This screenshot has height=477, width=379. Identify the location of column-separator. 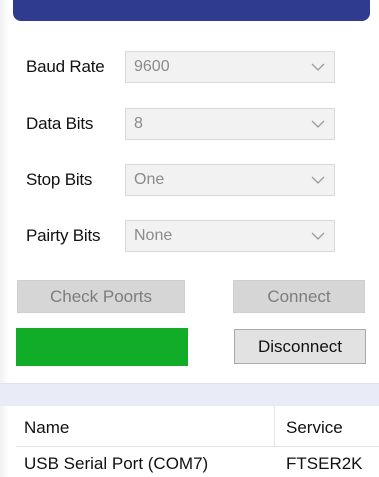
(274, 426).